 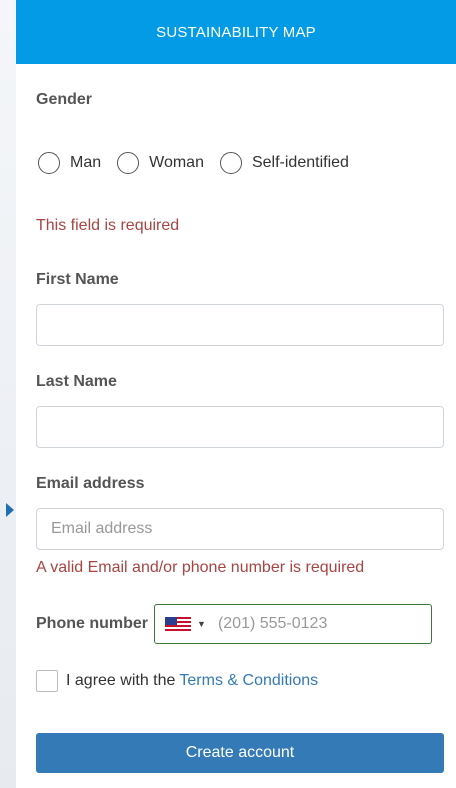 What do you see at coordinates (176, 162) in the screenshot?
I see `radio-woman-label: Woman` at bounding box center [176, 162].